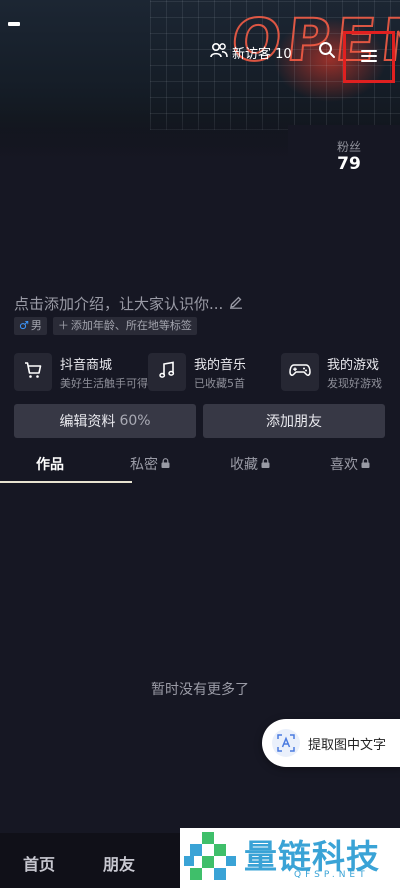 This screenshot has height=888, width=400. Describe the element at coordinates (39, 863) in the screenshot. I see `nav-home: 首页` at that location.